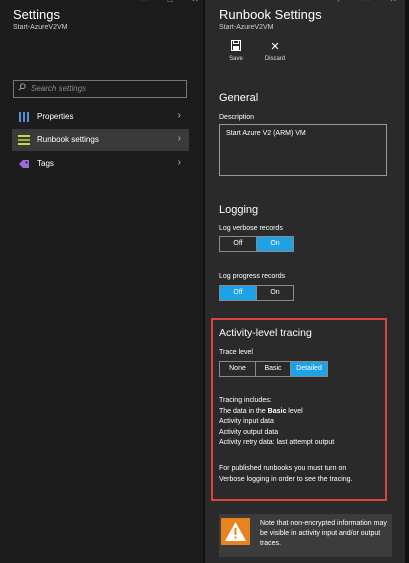 The image size is (409, 563). Describe the element at coordinates (243, 411) in the screenshot. I see `tracing-line1-prefix: The data in the` at that location.